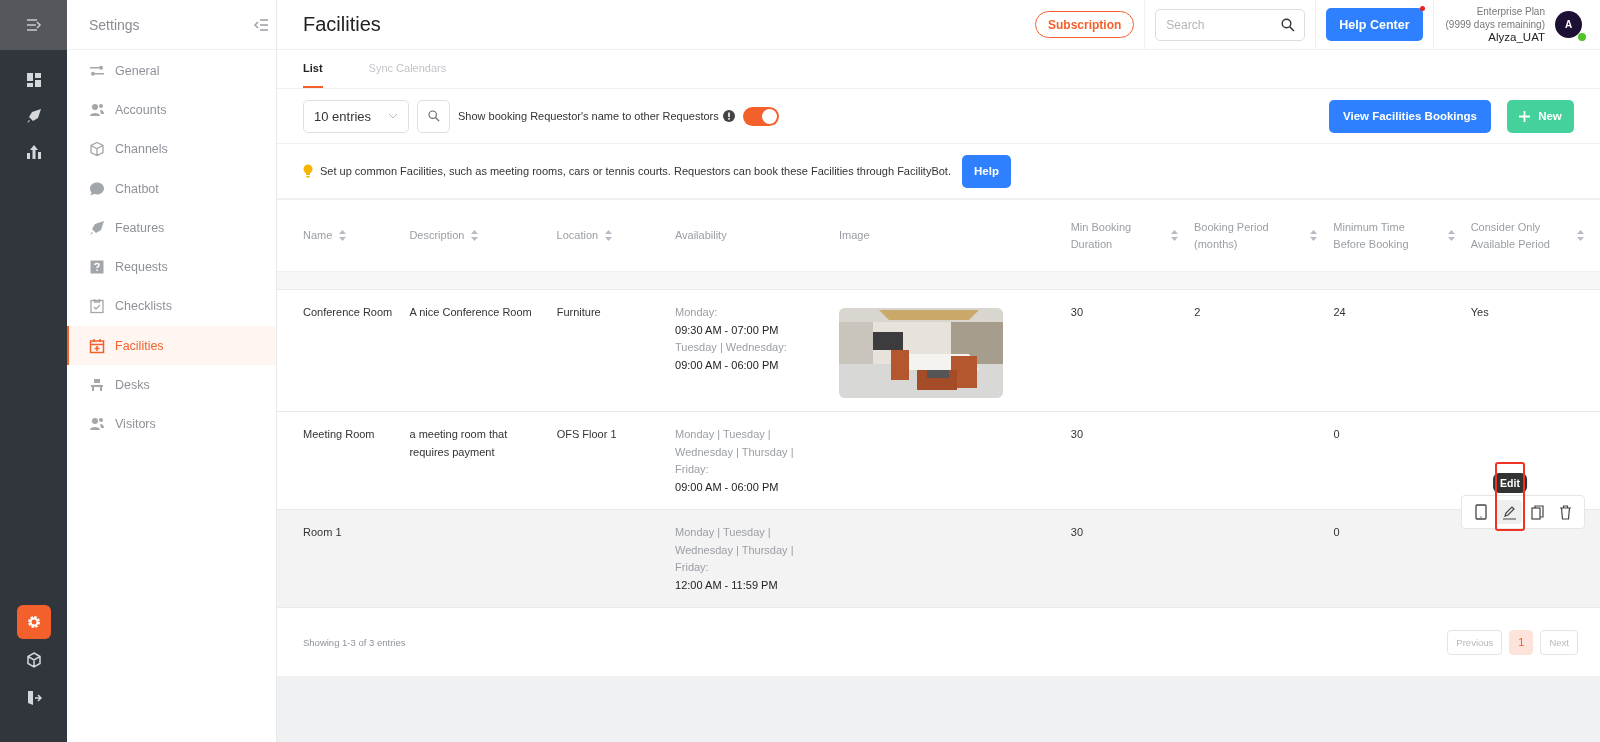  I want to click on sidebar-item: Channels, so click(171, 149).